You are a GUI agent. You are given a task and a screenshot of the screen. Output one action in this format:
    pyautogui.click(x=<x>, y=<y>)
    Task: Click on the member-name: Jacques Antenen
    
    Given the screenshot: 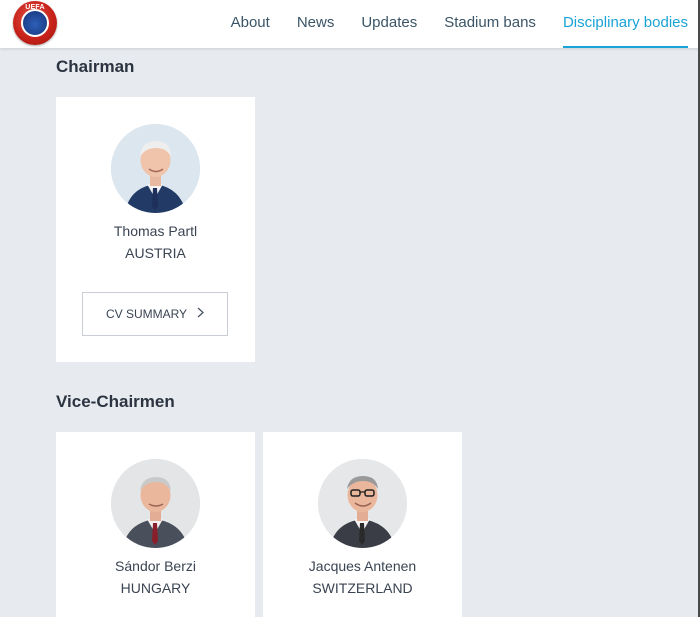 What is the action you would take?
    pyautogui.click(x=362, y=566)
    